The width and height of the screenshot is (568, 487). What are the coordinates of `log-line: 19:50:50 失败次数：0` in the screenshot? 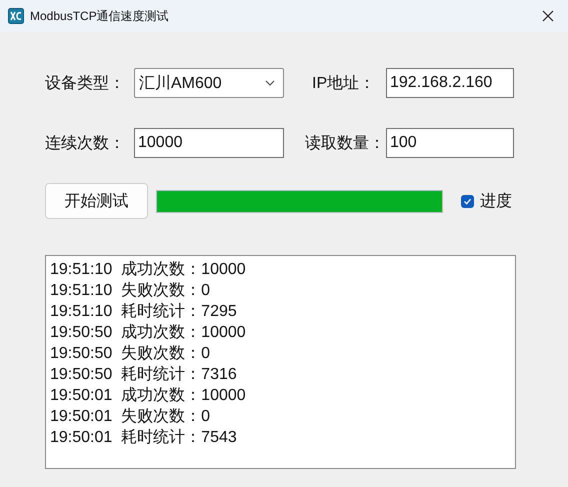 It's located at (130, 354).